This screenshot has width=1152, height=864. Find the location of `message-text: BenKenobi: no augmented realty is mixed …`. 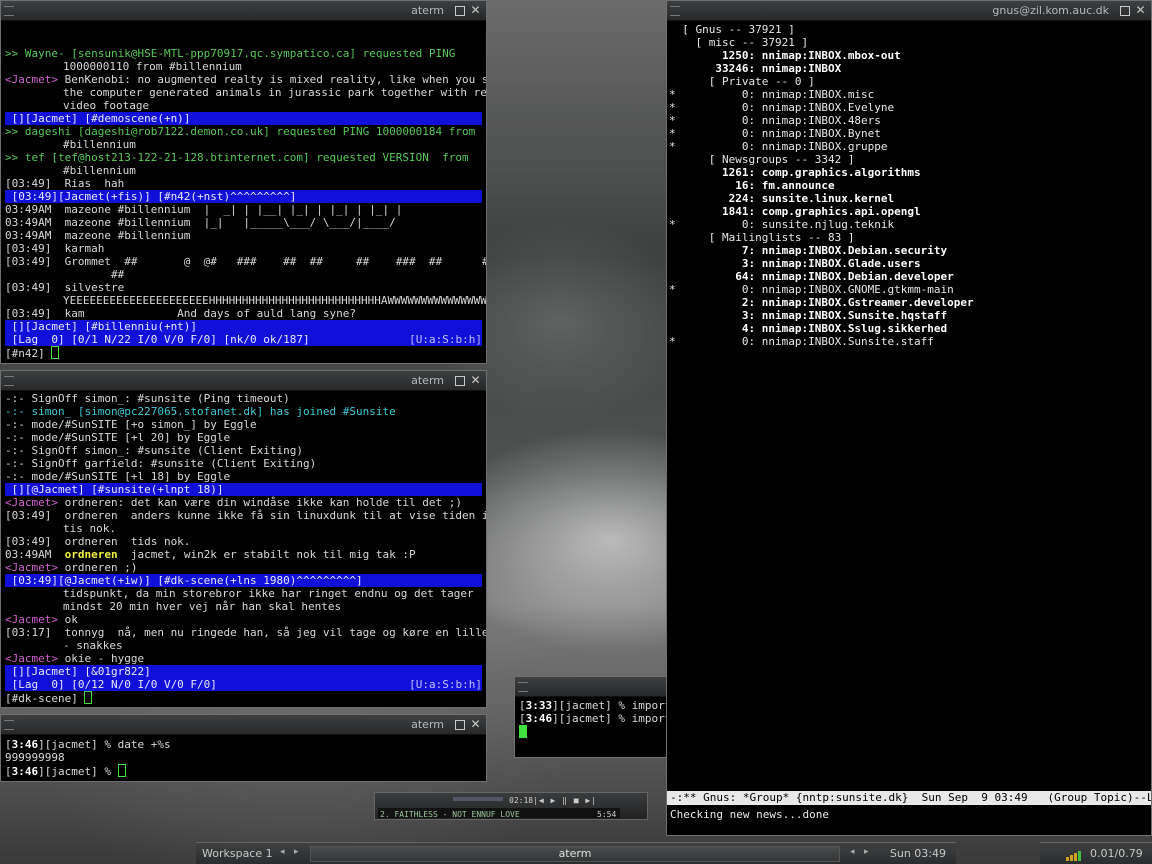

message-text: BenKenobi: no augmented realty is mixed … is located at coordinates (272, 79).